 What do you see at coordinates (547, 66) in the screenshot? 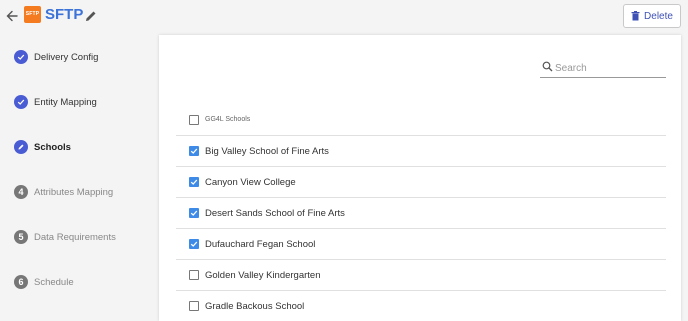
I see `search-icon` at bounding box center [547, 66].